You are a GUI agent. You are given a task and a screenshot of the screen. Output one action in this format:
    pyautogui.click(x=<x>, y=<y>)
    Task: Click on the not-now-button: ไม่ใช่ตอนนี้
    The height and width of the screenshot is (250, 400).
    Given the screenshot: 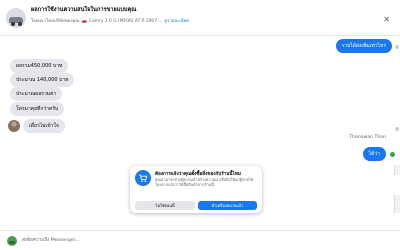 What is the action you would take?
    pyautogui.click(x=165, y=205)
    